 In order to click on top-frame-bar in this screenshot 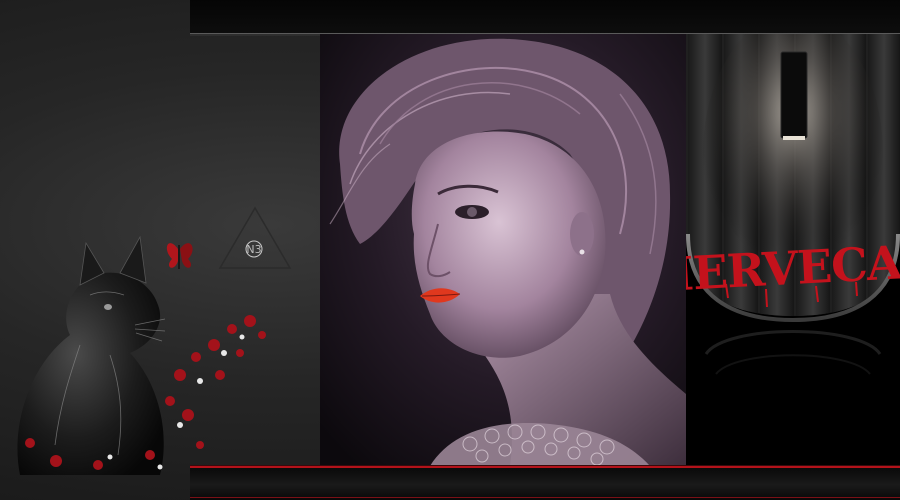, I will do `click(545, 18)`.